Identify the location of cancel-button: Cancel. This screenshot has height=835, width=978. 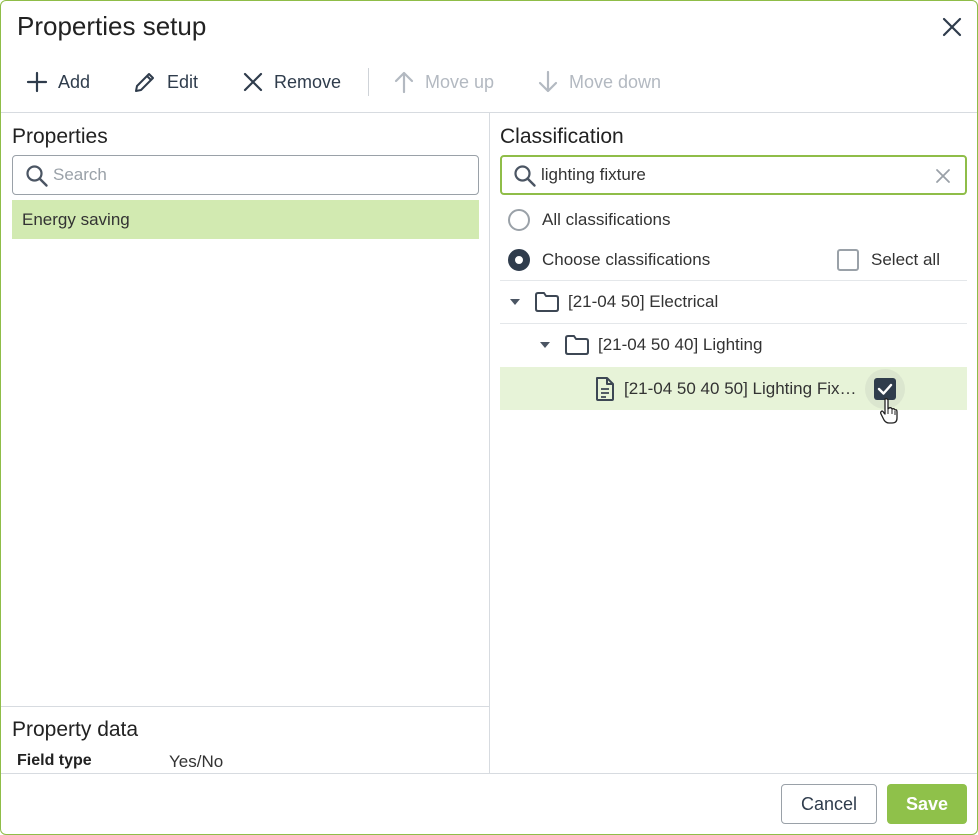
(829, 804).